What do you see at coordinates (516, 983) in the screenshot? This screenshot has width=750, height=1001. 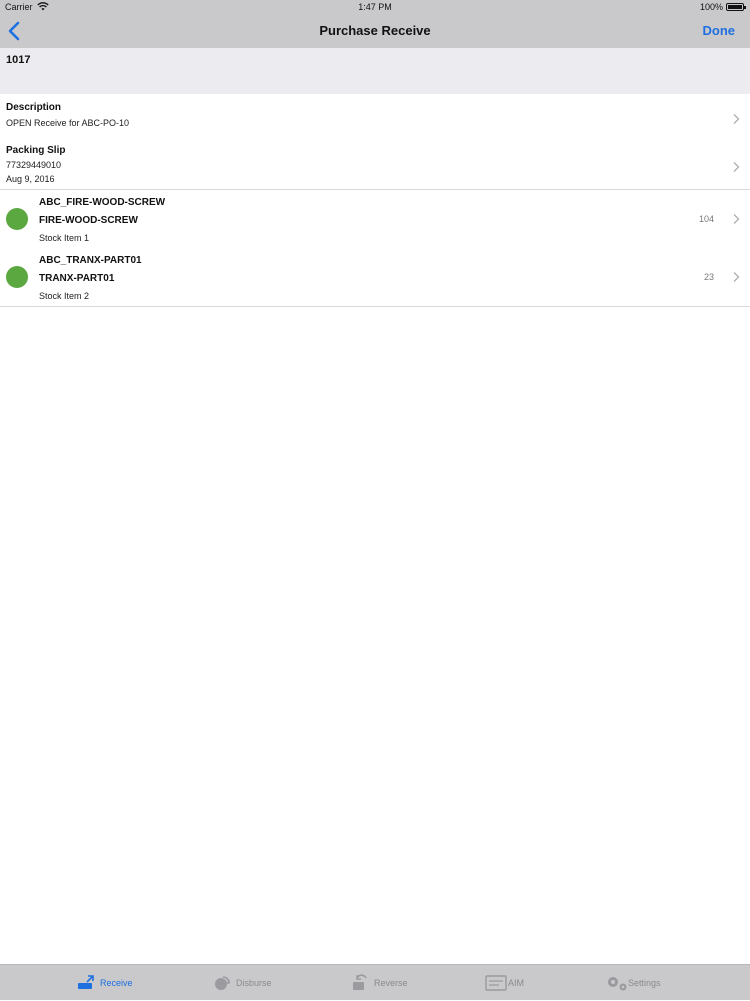 I see `tab-label: AIM` at bounding box center [516, 983].